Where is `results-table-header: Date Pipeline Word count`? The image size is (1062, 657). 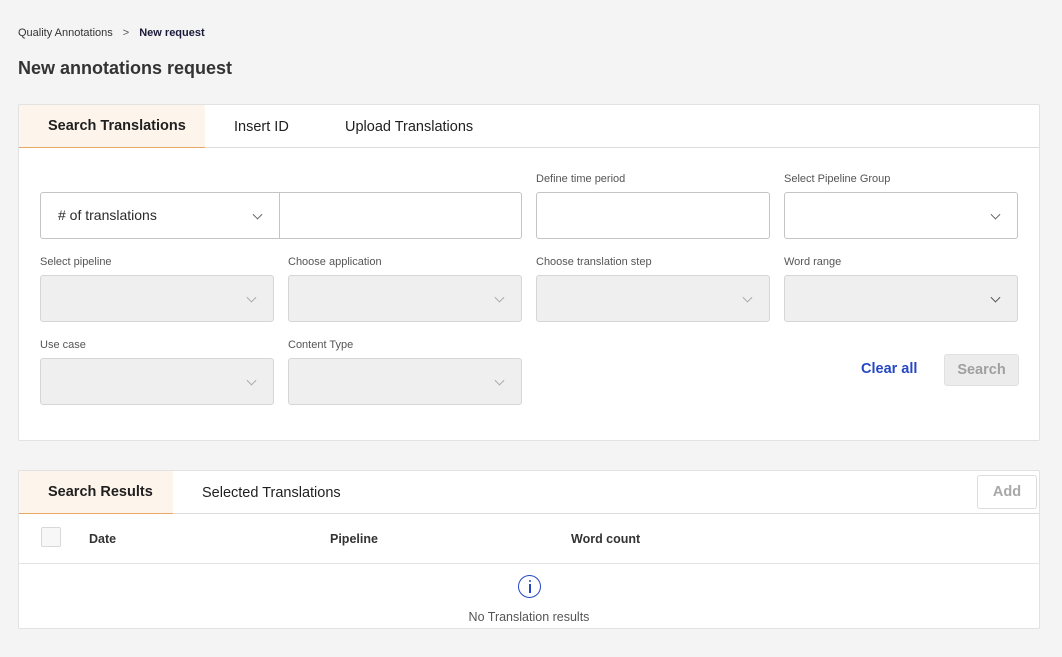
results-table-header: Date Pipeline Word count is located at coordinates (529, 539).